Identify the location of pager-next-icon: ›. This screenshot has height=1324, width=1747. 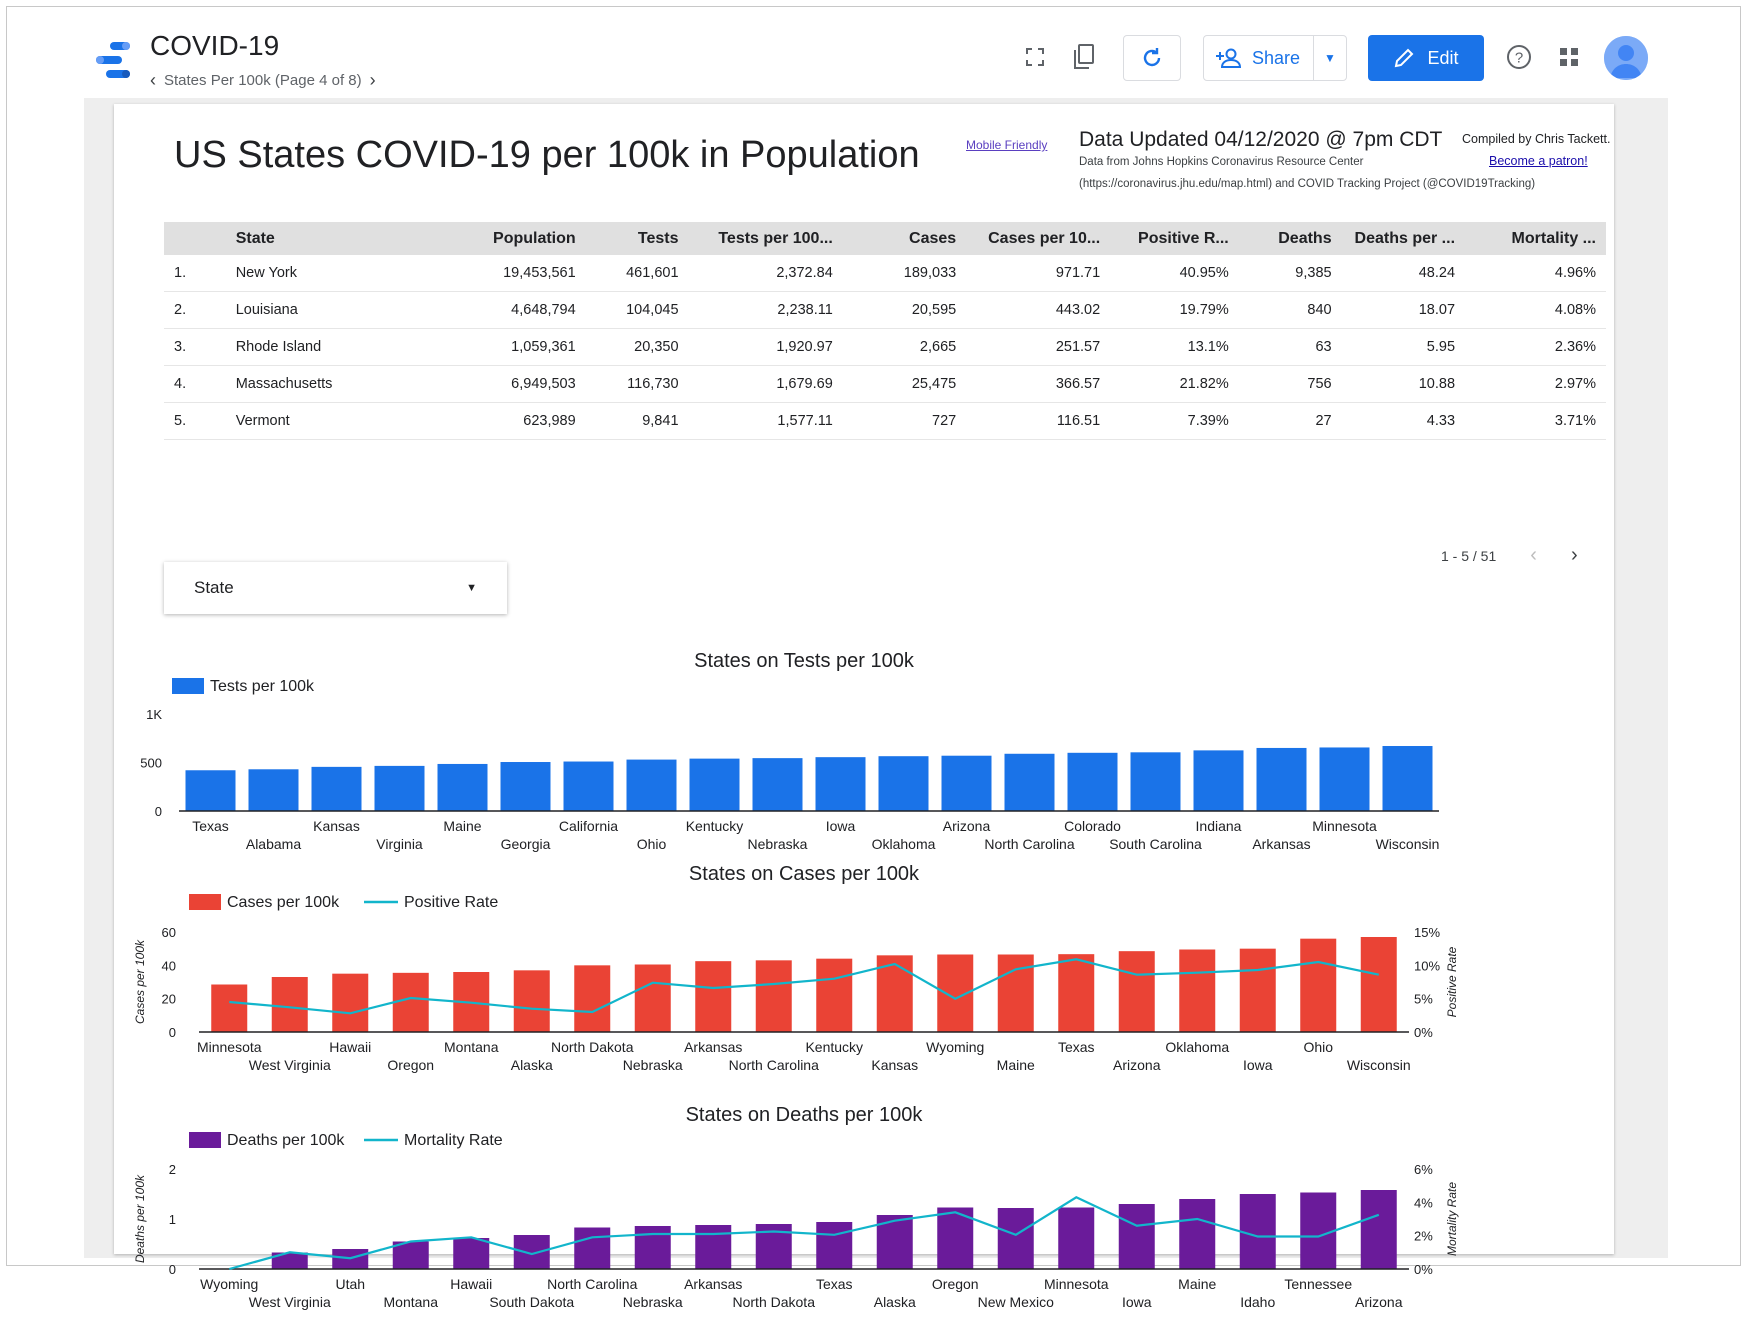
(1574, 555).